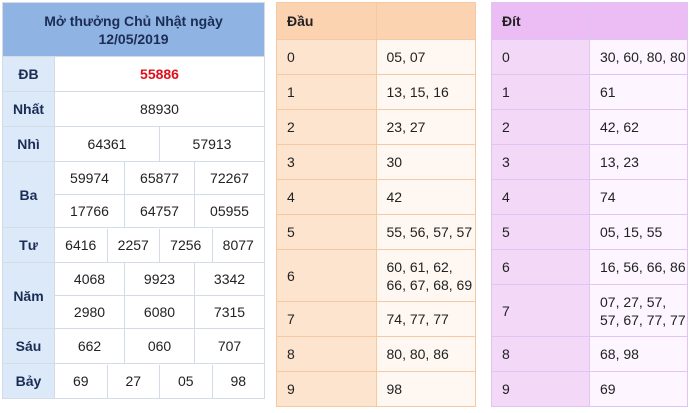 Image resolution: width=691 pixels, height=413 pixels. What do you see at coordinates (540, 389) in the screenshot?
I see `dit-key: 9` at bounding box center [540, 389].